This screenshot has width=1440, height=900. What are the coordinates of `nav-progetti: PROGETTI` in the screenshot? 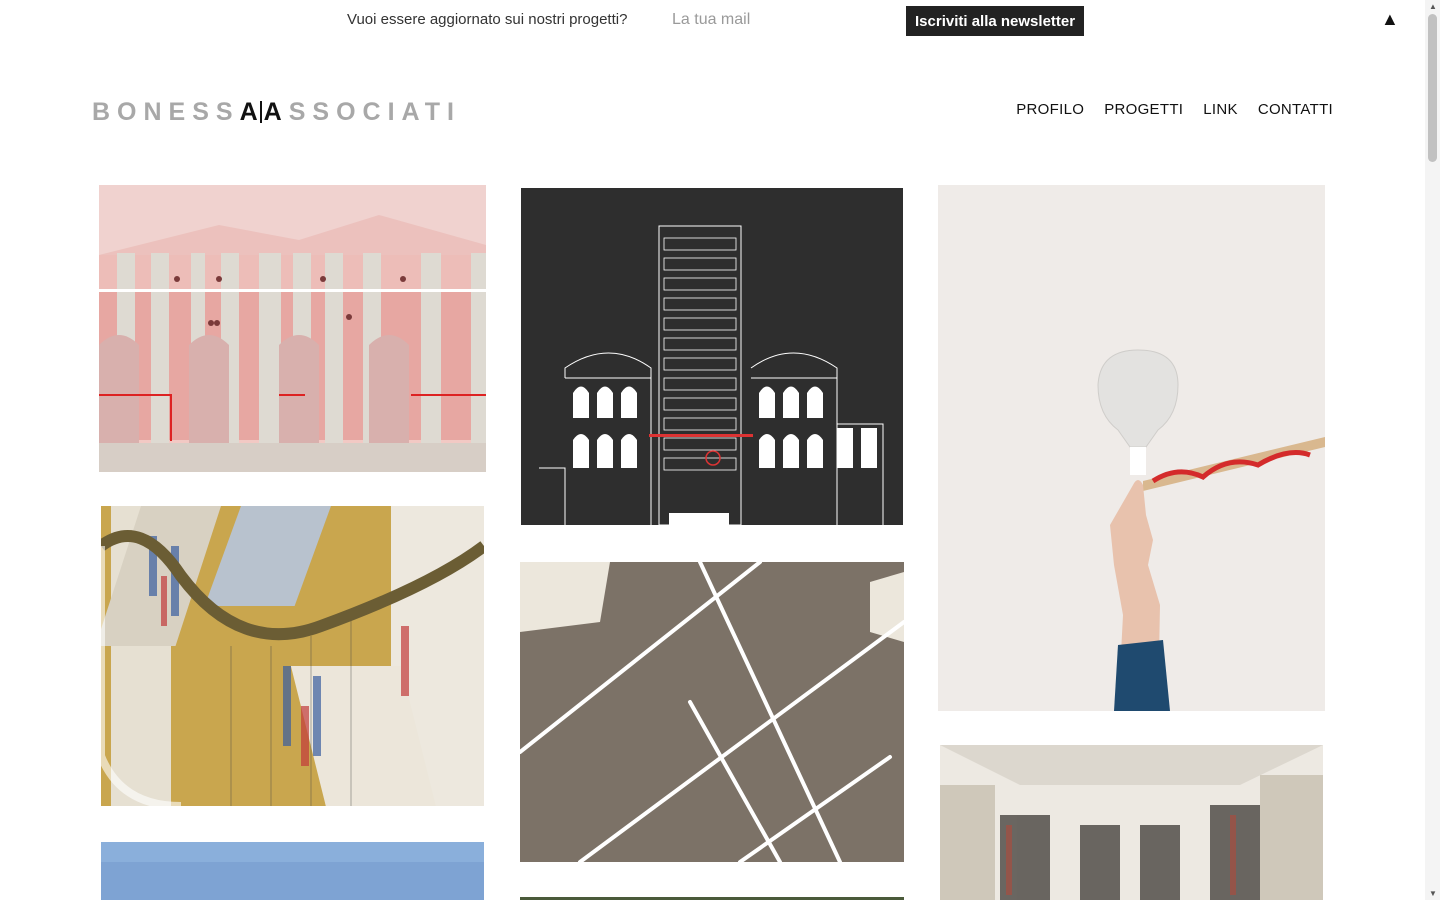 It's located at (1143, 109).